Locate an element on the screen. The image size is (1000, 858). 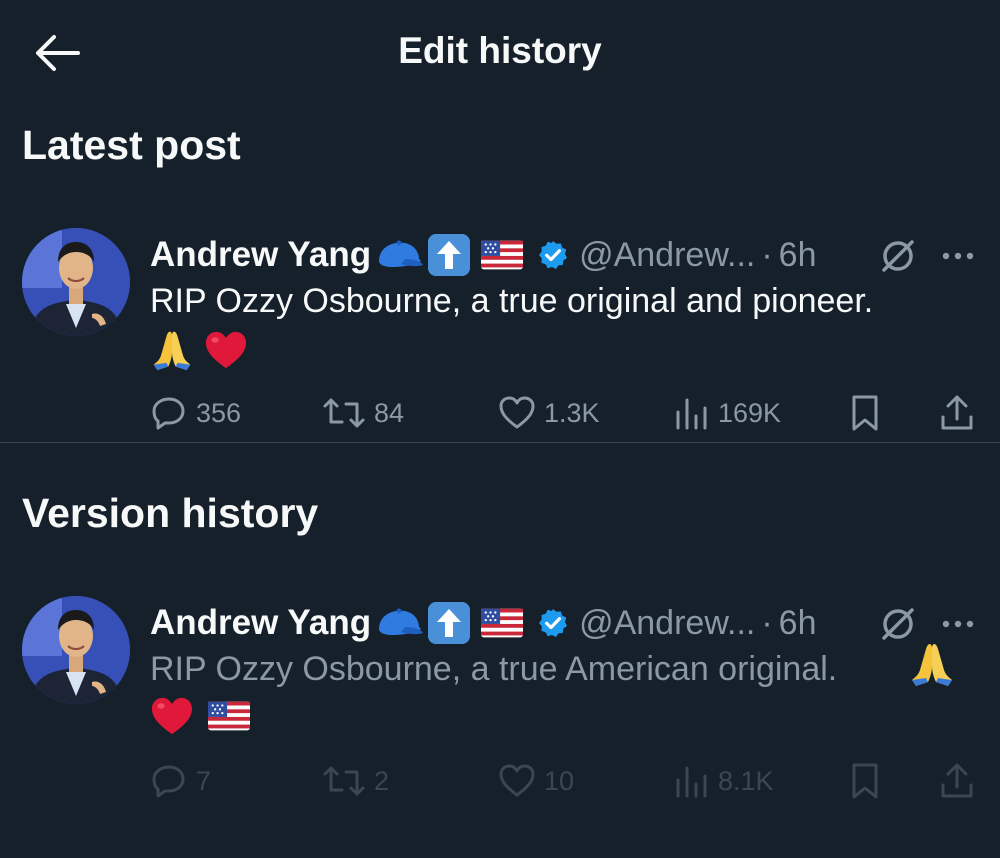
view-count: 169K is located at coordinates (750, 412).